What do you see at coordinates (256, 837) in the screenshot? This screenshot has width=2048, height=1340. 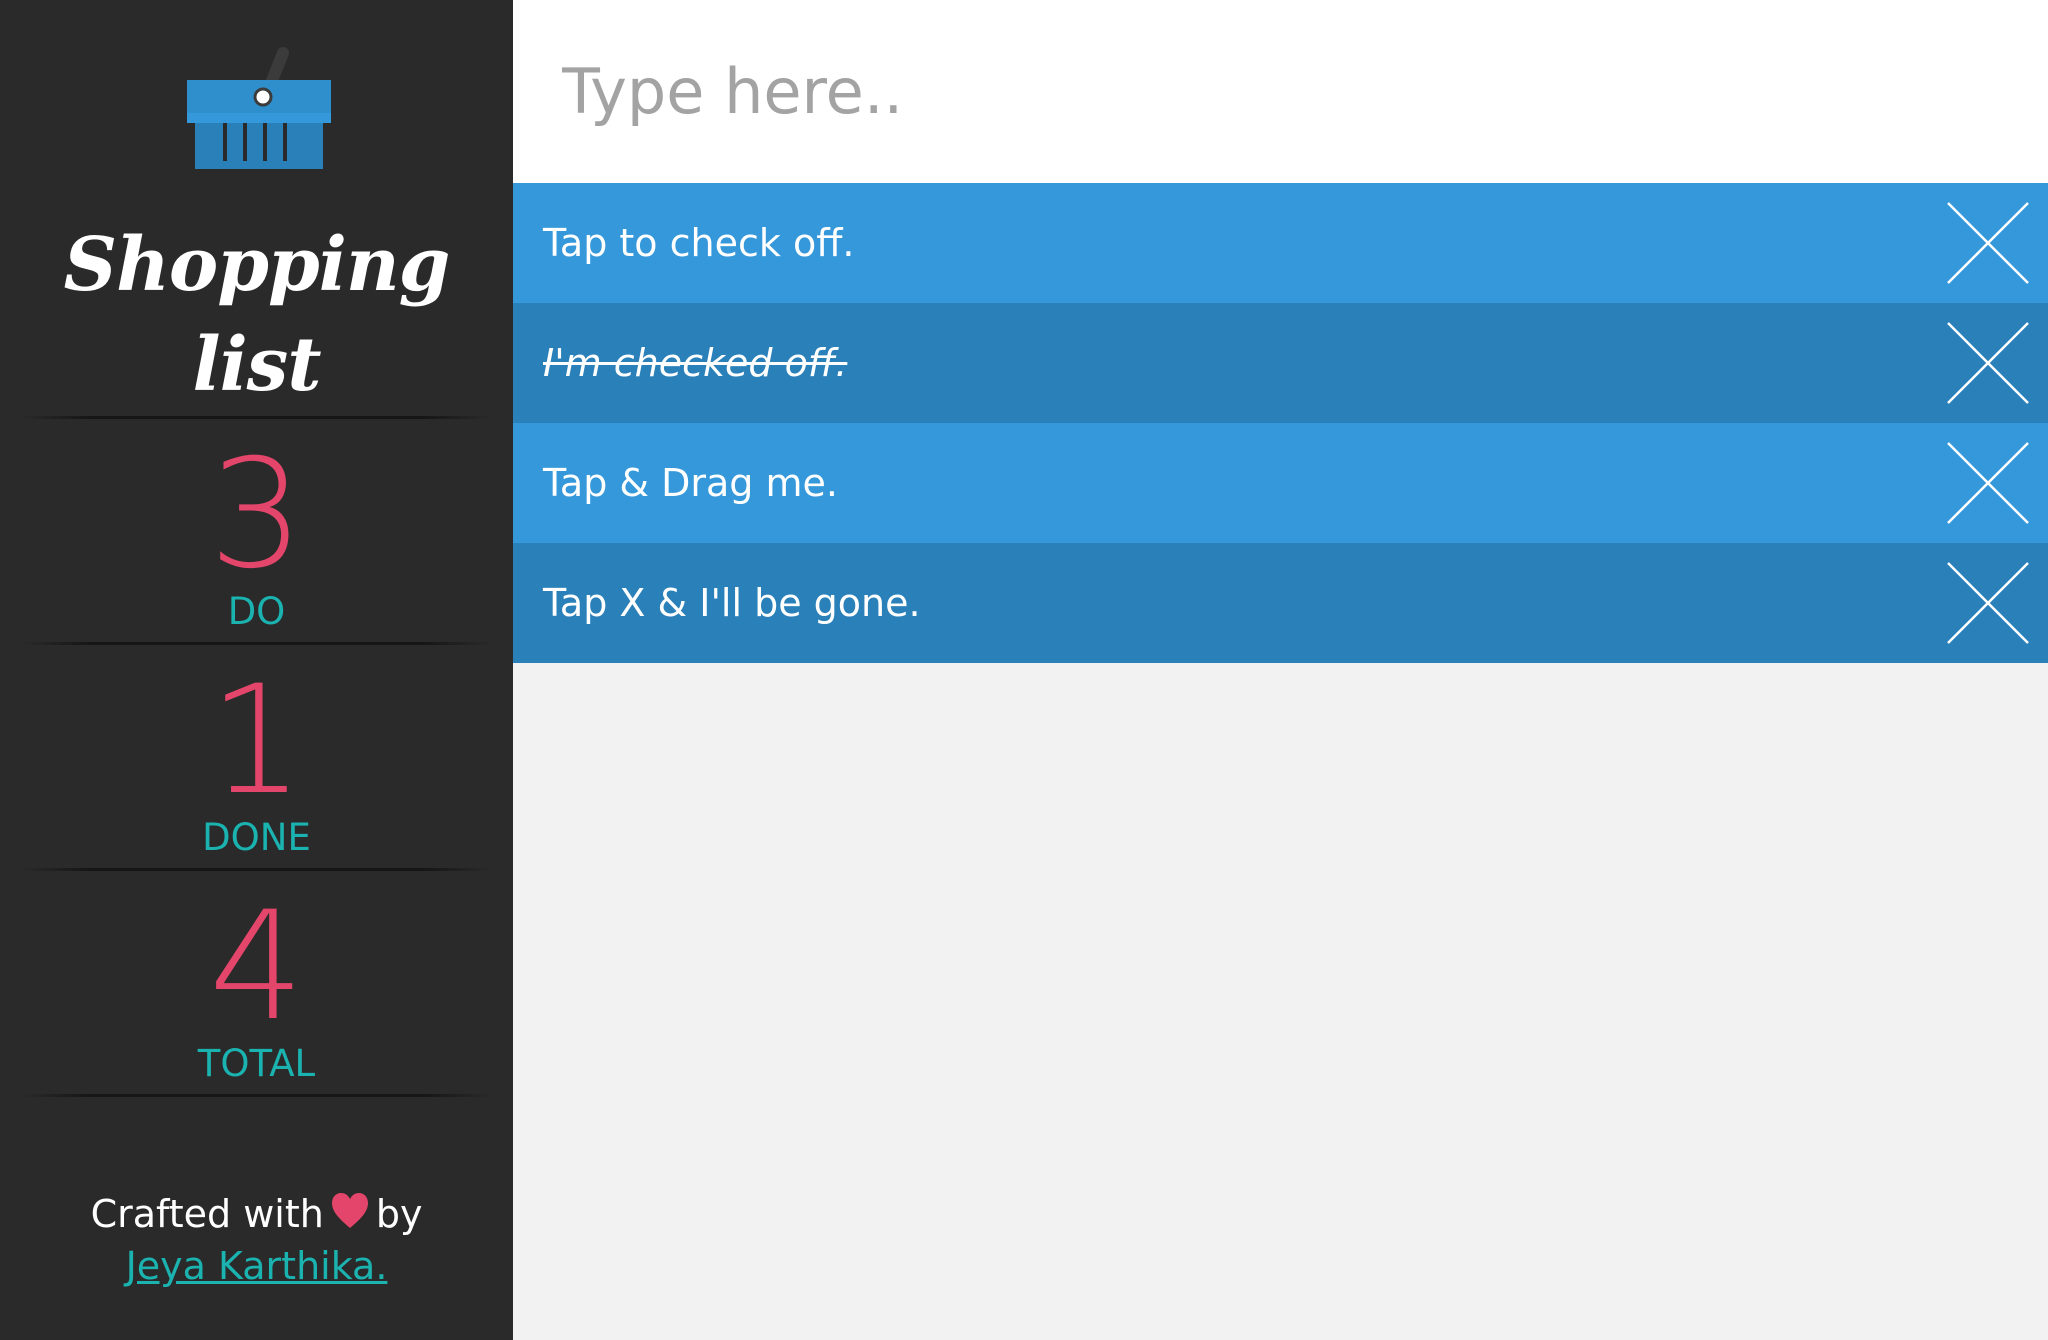 I see `stat-done-label: DONE` at bounding box center [256, 837].